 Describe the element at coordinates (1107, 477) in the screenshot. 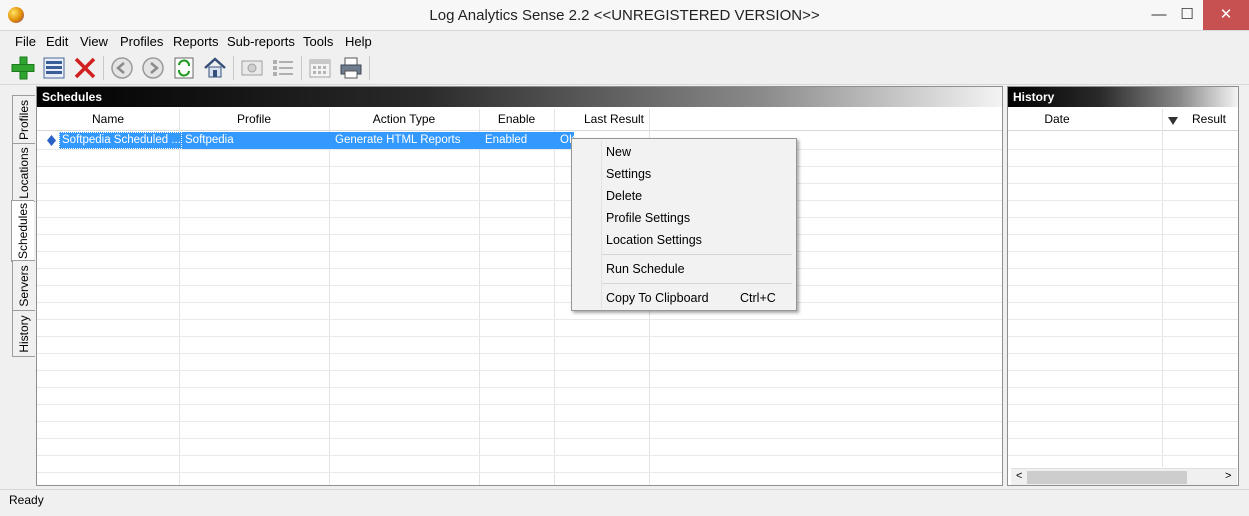

I see `scroll-thumb` at that location.